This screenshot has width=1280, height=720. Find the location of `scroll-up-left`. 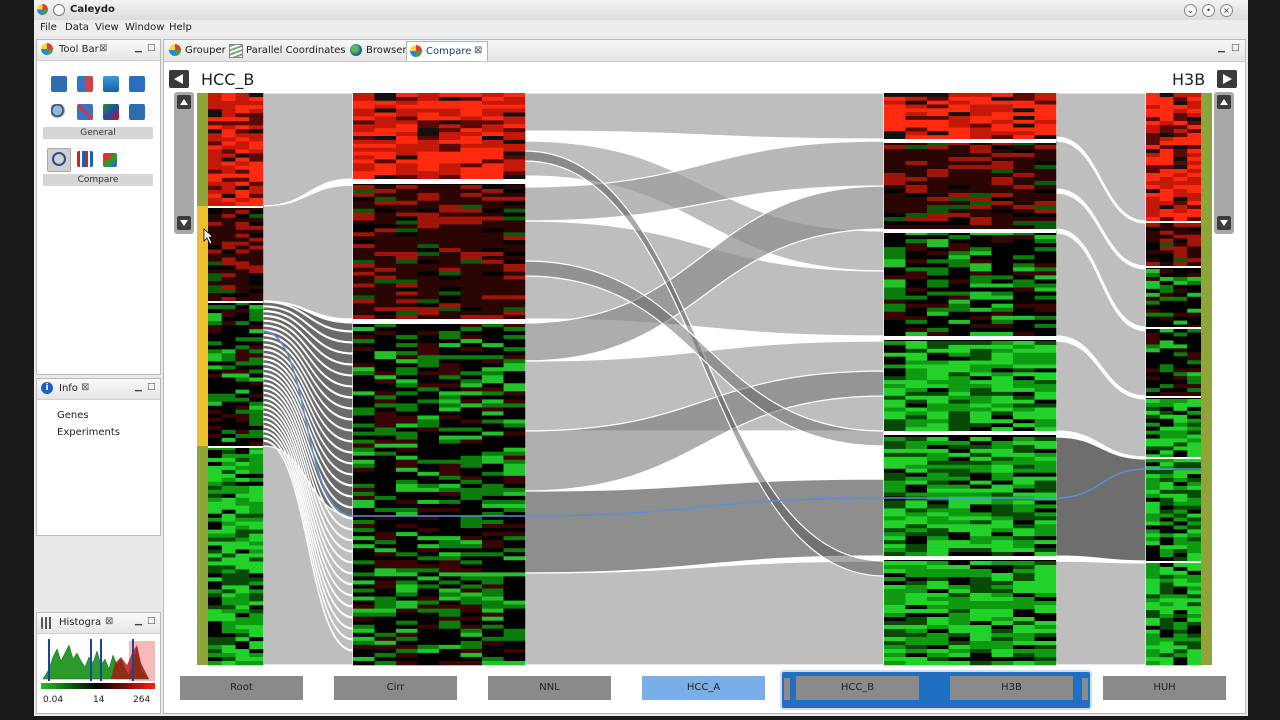

scroll-up-left is located at coordinates (184, 102).